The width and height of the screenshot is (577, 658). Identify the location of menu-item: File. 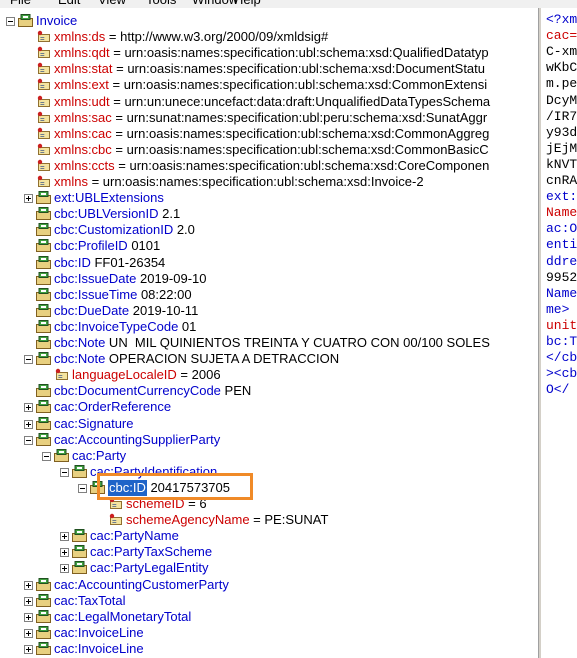
(20, 3).